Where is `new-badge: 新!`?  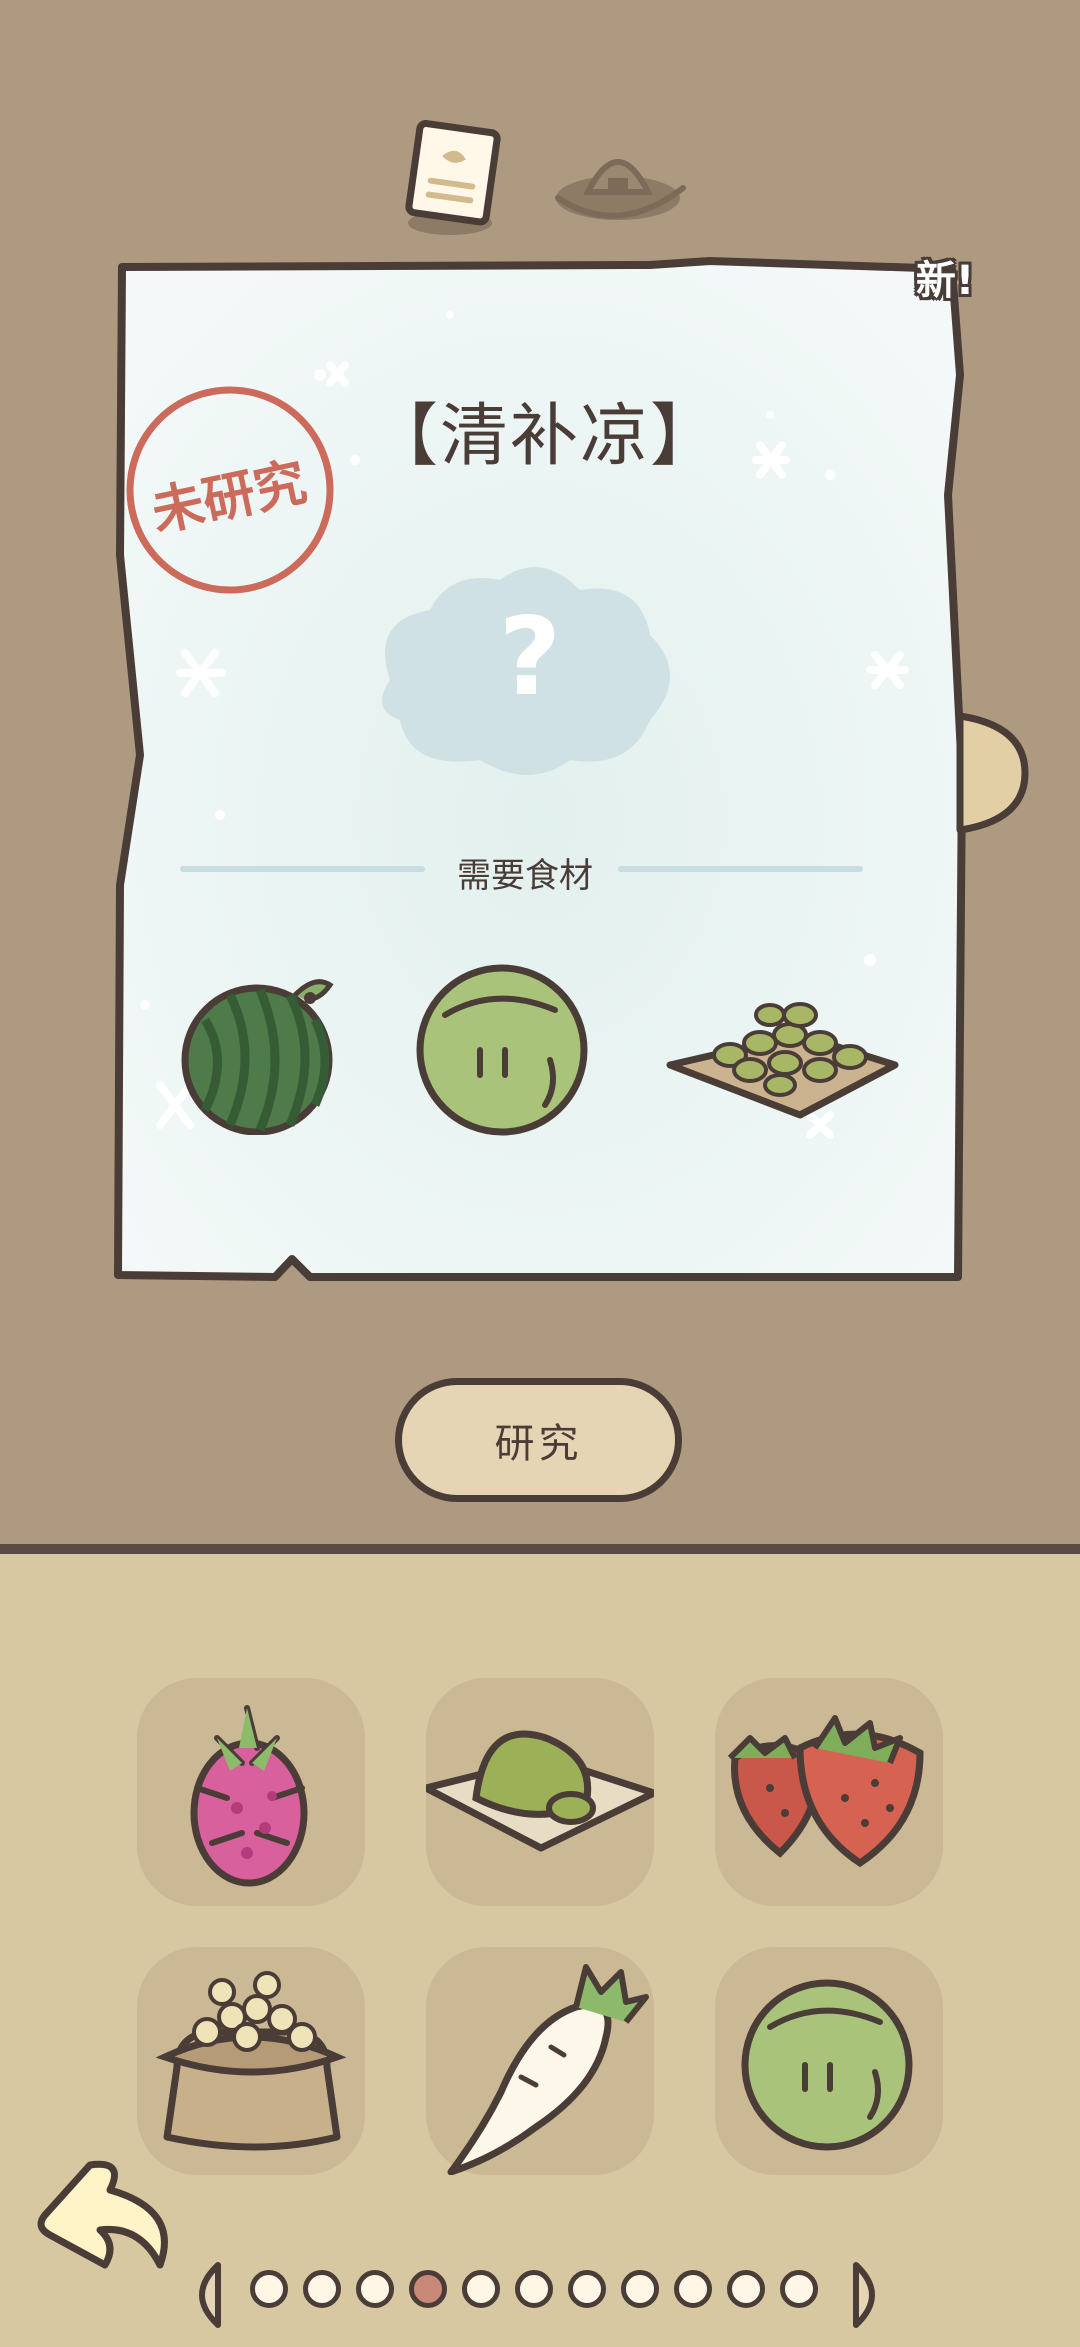 new-badge: 新! is located at coordinates (945, 281).